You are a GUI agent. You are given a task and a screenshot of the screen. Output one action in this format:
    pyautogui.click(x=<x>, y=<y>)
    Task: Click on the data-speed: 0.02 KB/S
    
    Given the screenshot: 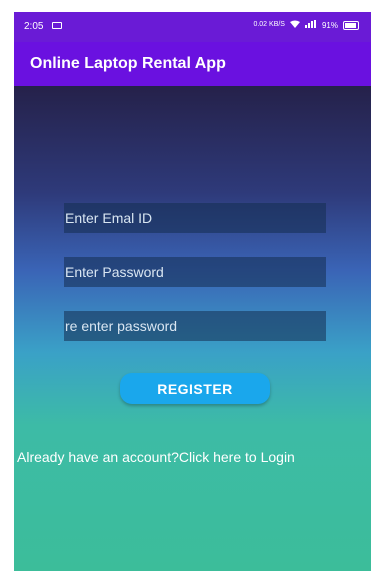 What is the action you would take?
    pyautogui.click(x=269, y=24)
    